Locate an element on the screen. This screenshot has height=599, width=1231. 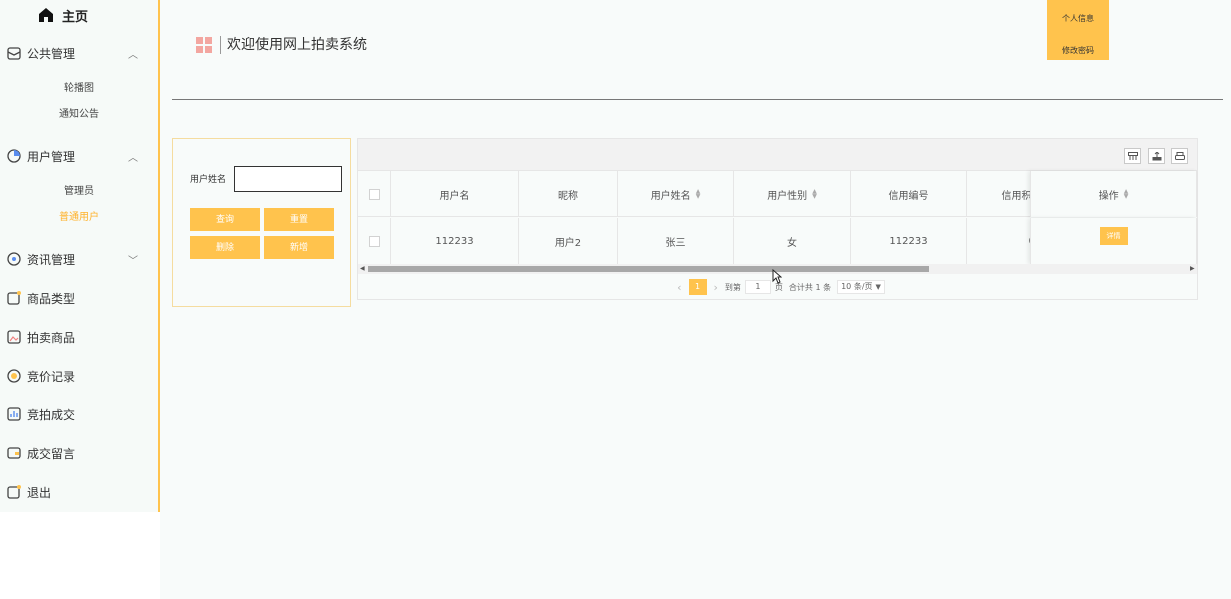
query-button: 查询 is located at coordinates (225, 219).